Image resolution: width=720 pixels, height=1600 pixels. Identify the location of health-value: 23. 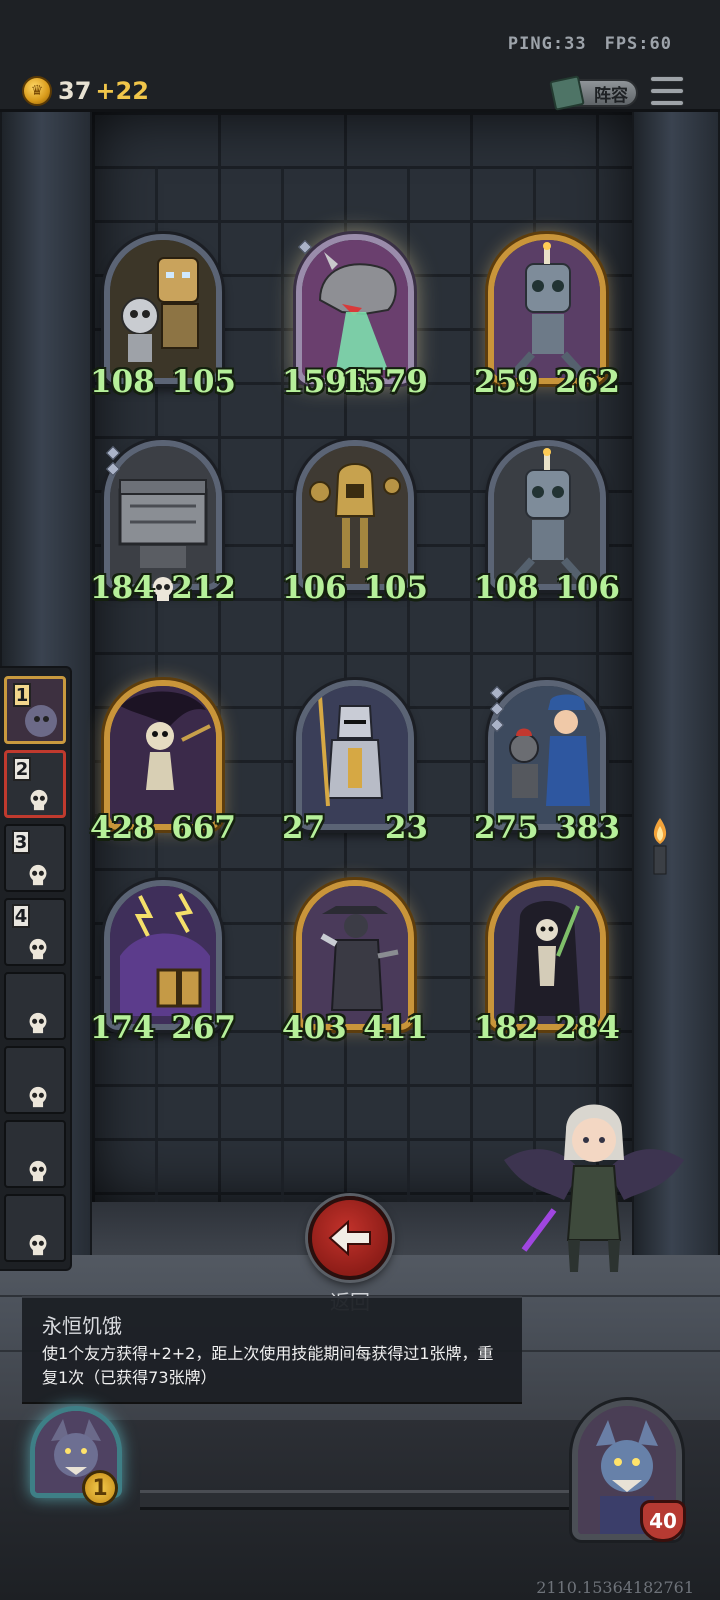
(406, 828).